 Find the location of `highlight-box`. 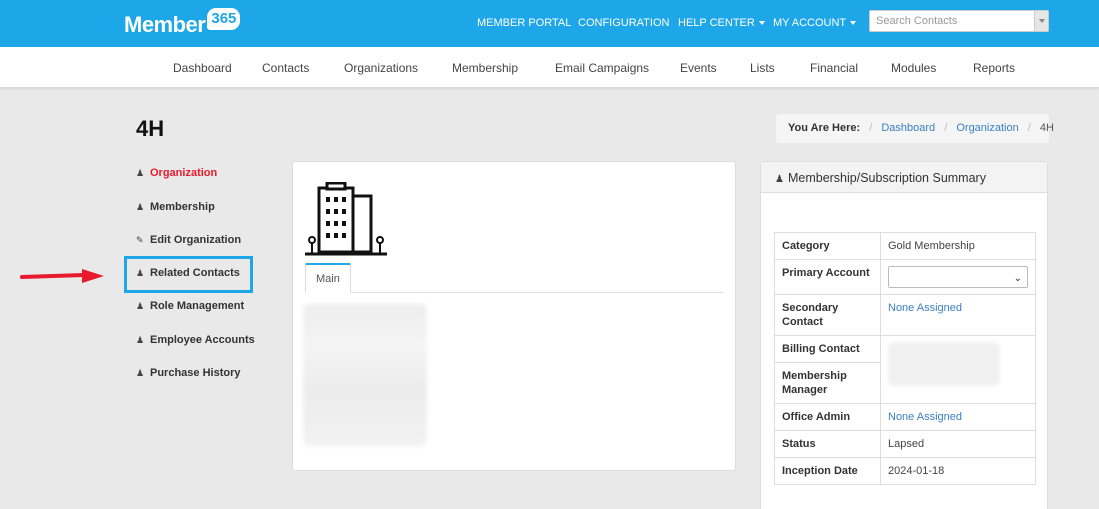

highlight-box is located at coordinates (188, 274).